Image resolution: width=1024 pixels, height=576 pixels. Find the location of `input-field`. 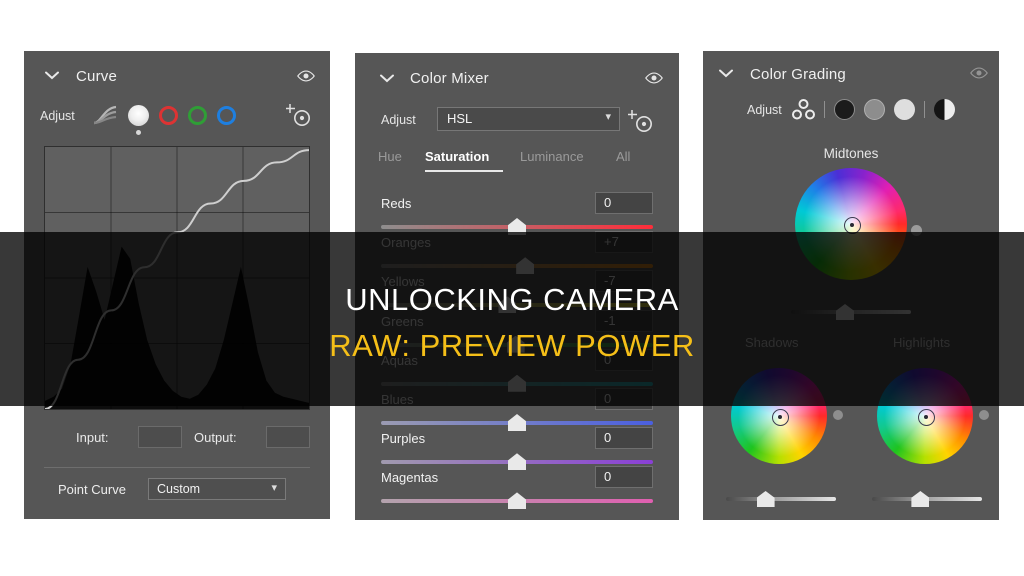

input-field is located at coordinates (160, 437).